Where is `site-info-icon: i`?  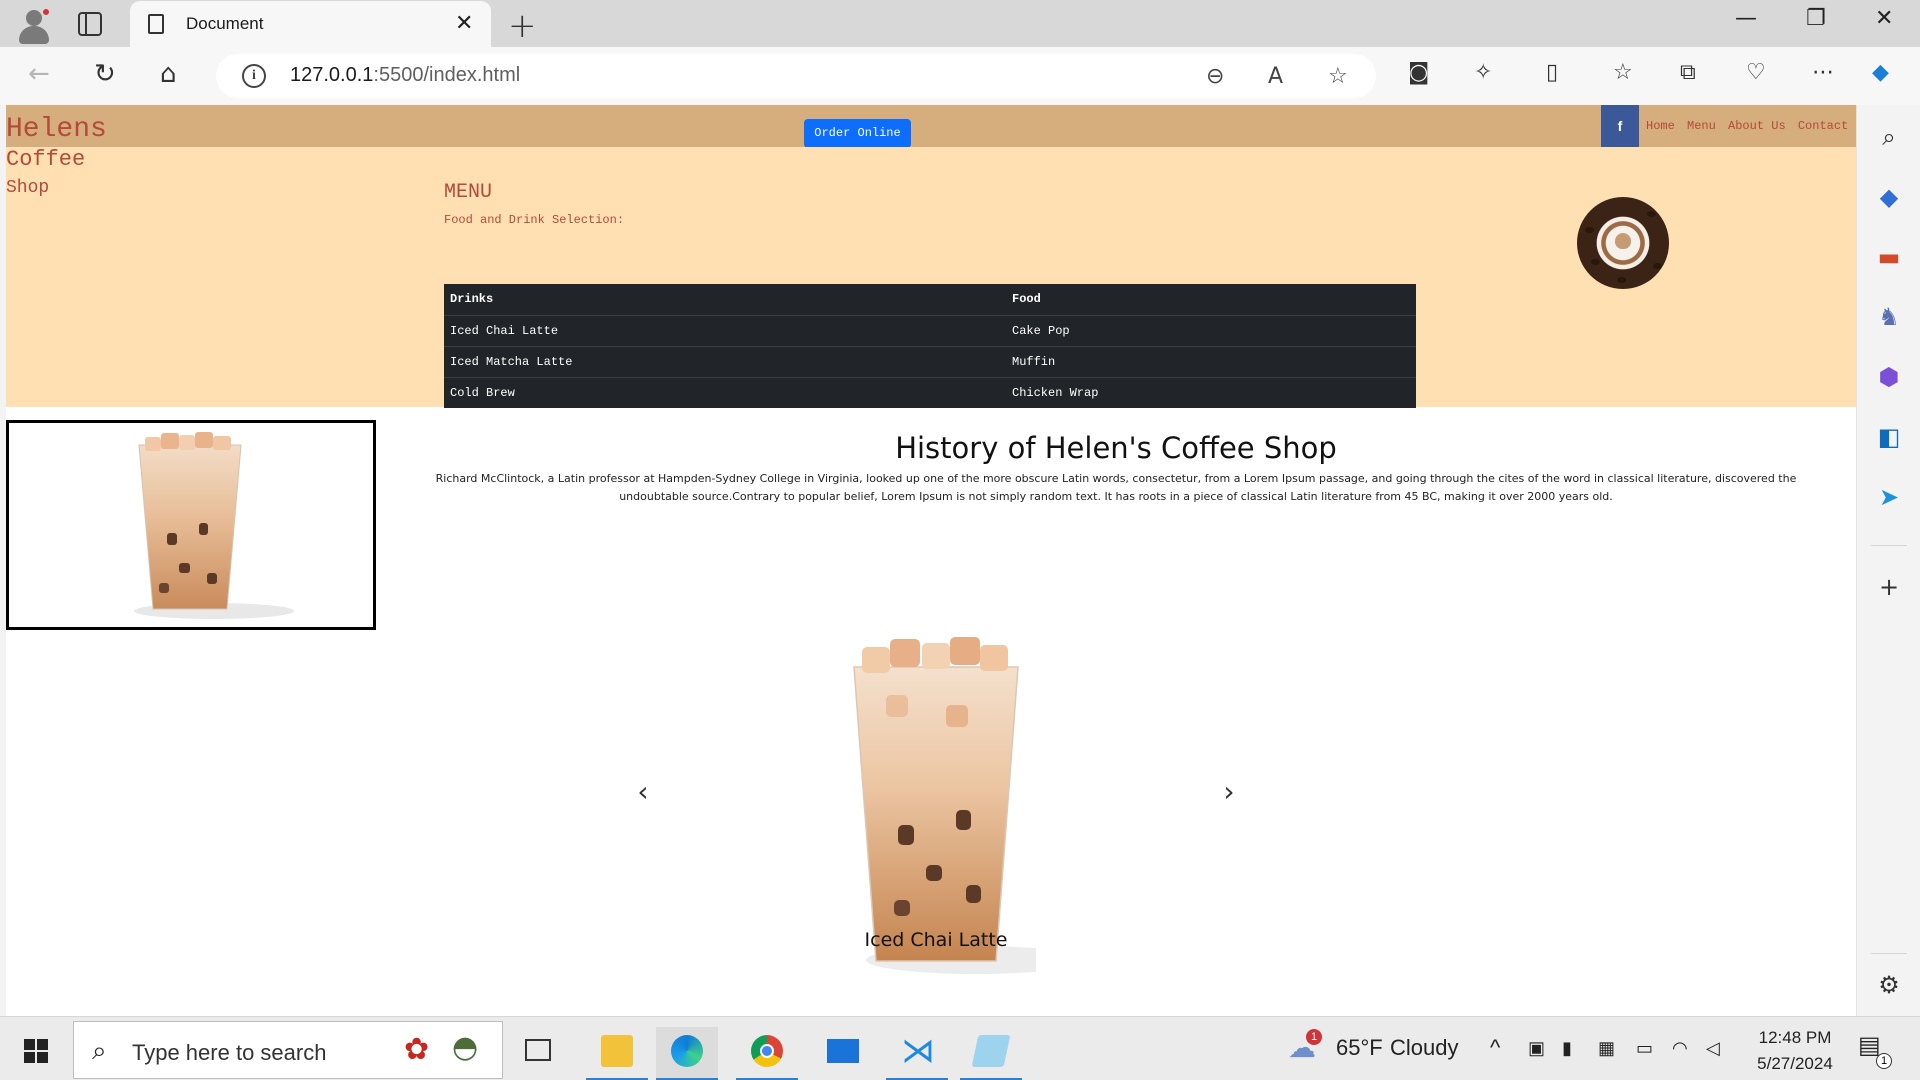
site-info-icon: i is located at coordinates (254, 76).